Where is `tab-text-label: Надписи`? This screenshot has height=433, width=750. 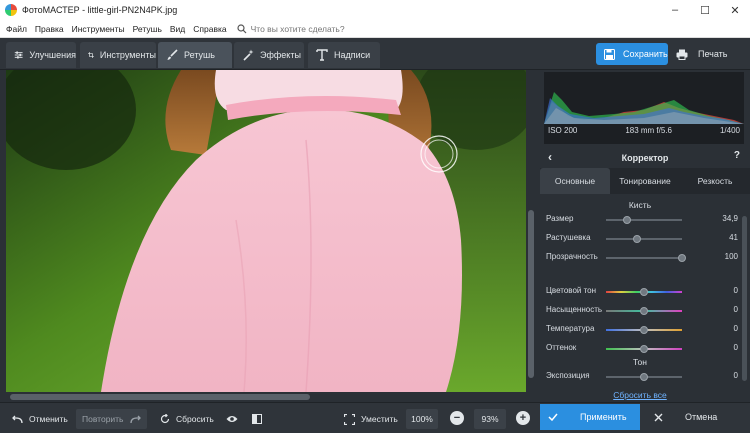
tab-text-label: Надписи is located at coordinates (352, 55).